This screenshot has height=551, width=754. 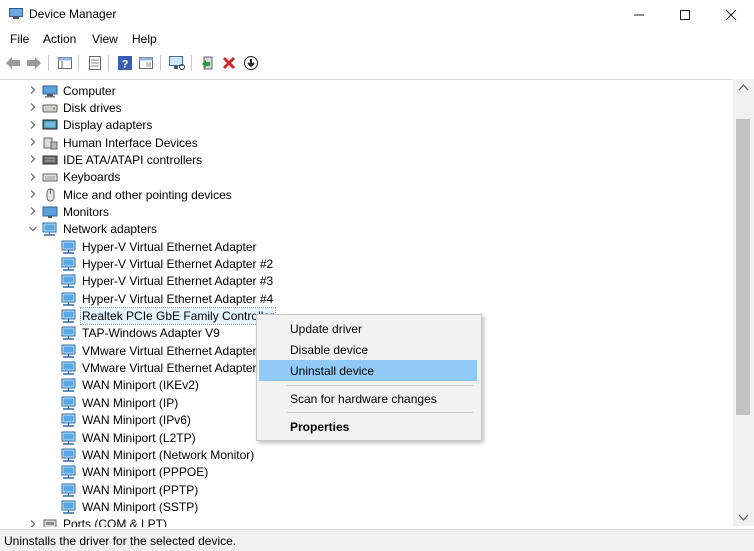 I want to click on tree-category: Display adapters, so click(x=91, y=125).